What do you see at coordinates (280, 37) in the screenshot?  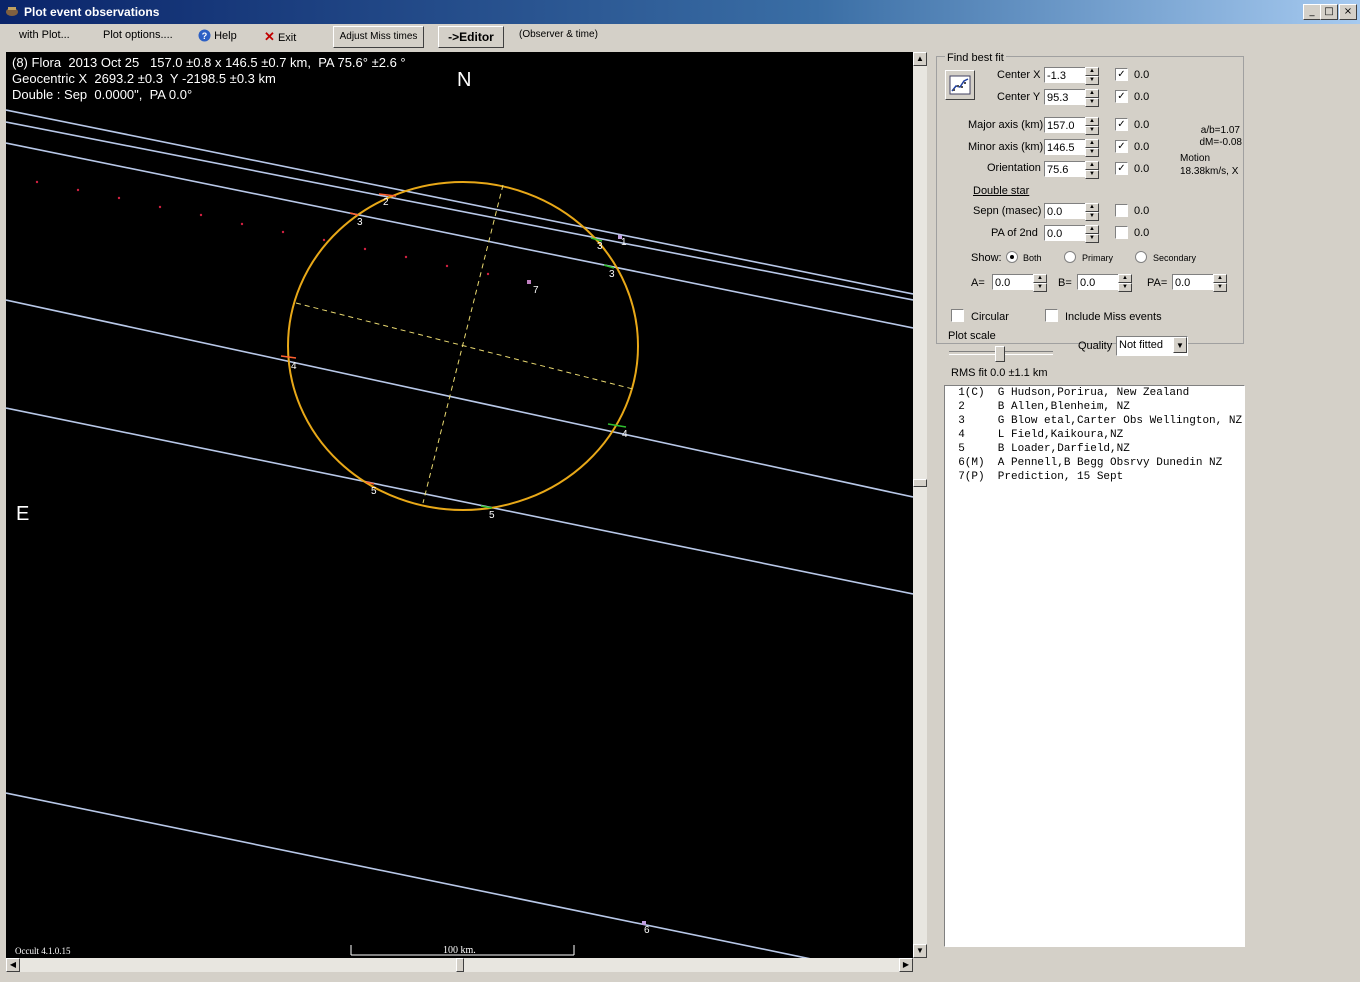 I see `menu-exit: ✕ Exit` at bounding box center [280, 37].